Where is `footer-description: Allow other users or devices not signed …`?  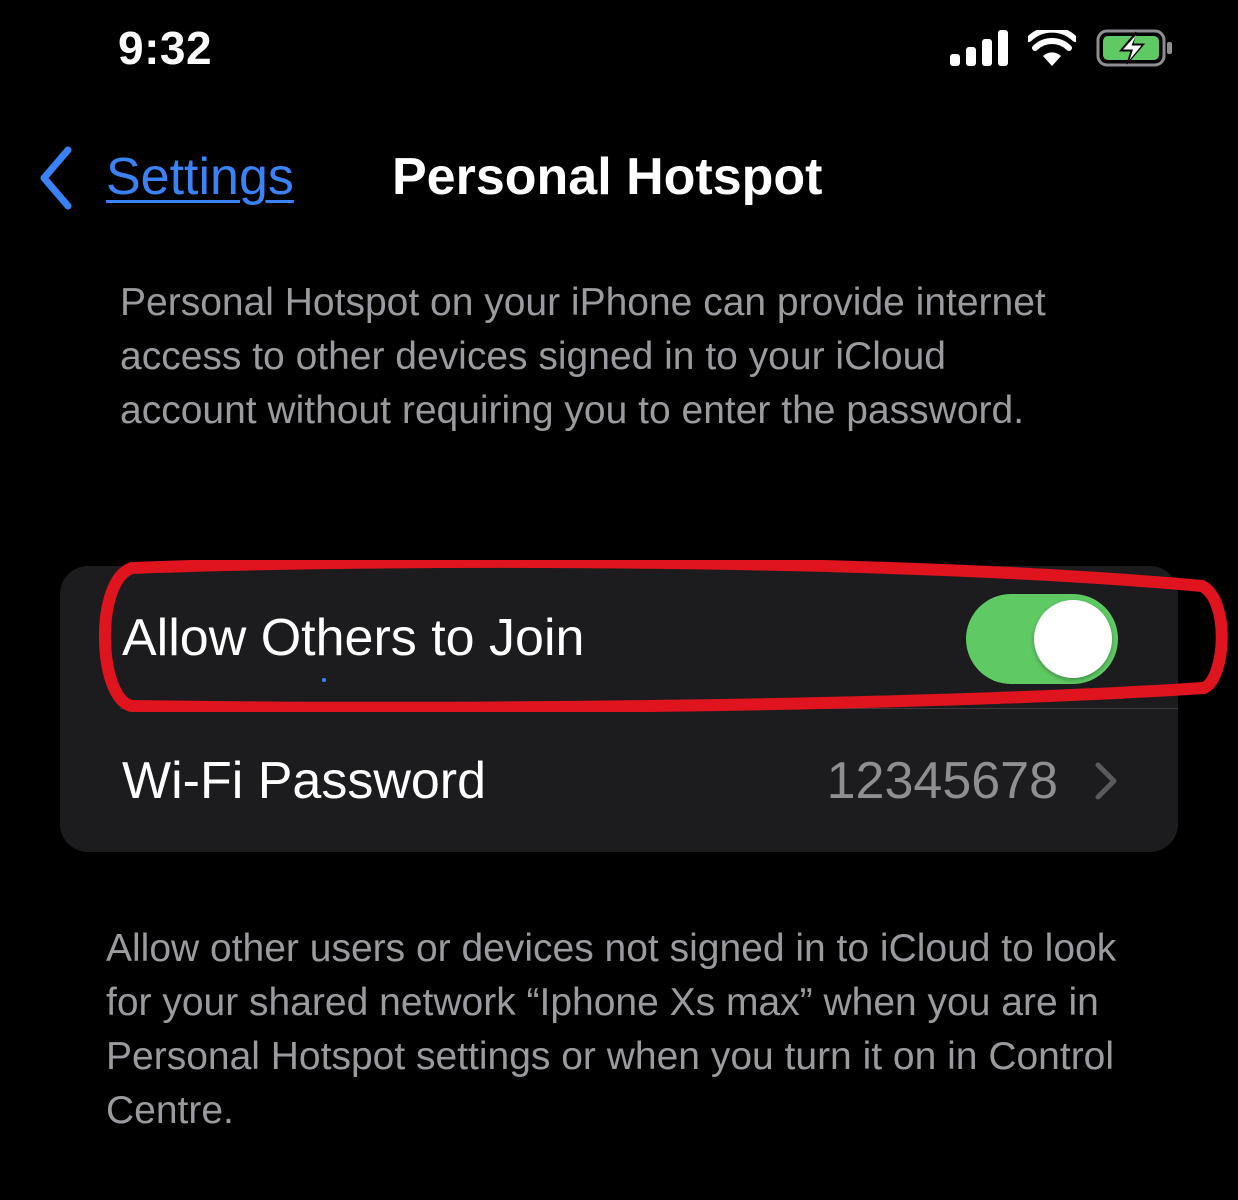 footer-description: Allow other users or devices not signed … is located at coordinates (611, 1029).